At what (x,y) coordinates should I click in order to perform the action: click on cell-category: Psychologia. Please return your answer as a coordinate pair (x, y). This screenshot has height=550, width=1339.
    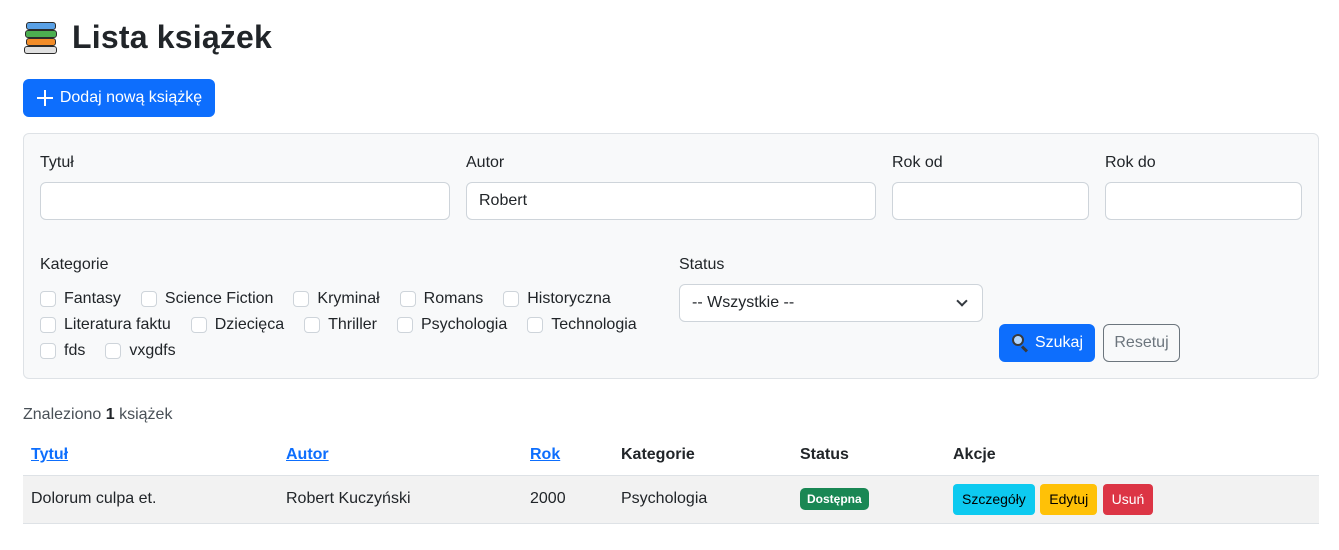
    Looking at the image, I should click on (702, 499).